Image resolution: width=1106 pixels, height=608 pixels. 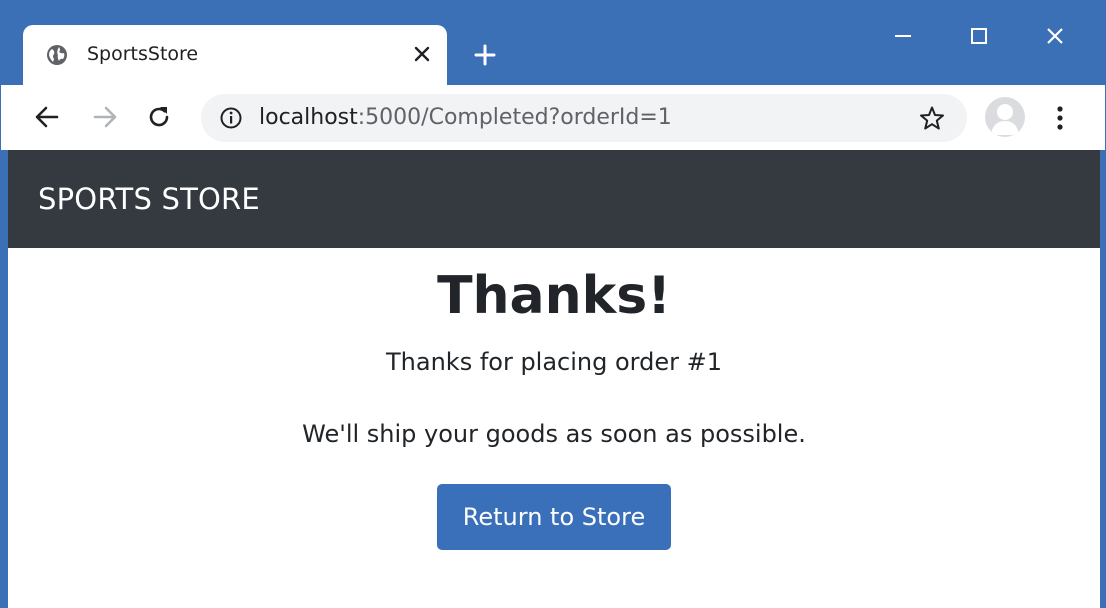 What do you see at coordinates (554, 517) in the screenshot?
I see `return-to-store-button: Return to Store` at bounding box center [554, 517].